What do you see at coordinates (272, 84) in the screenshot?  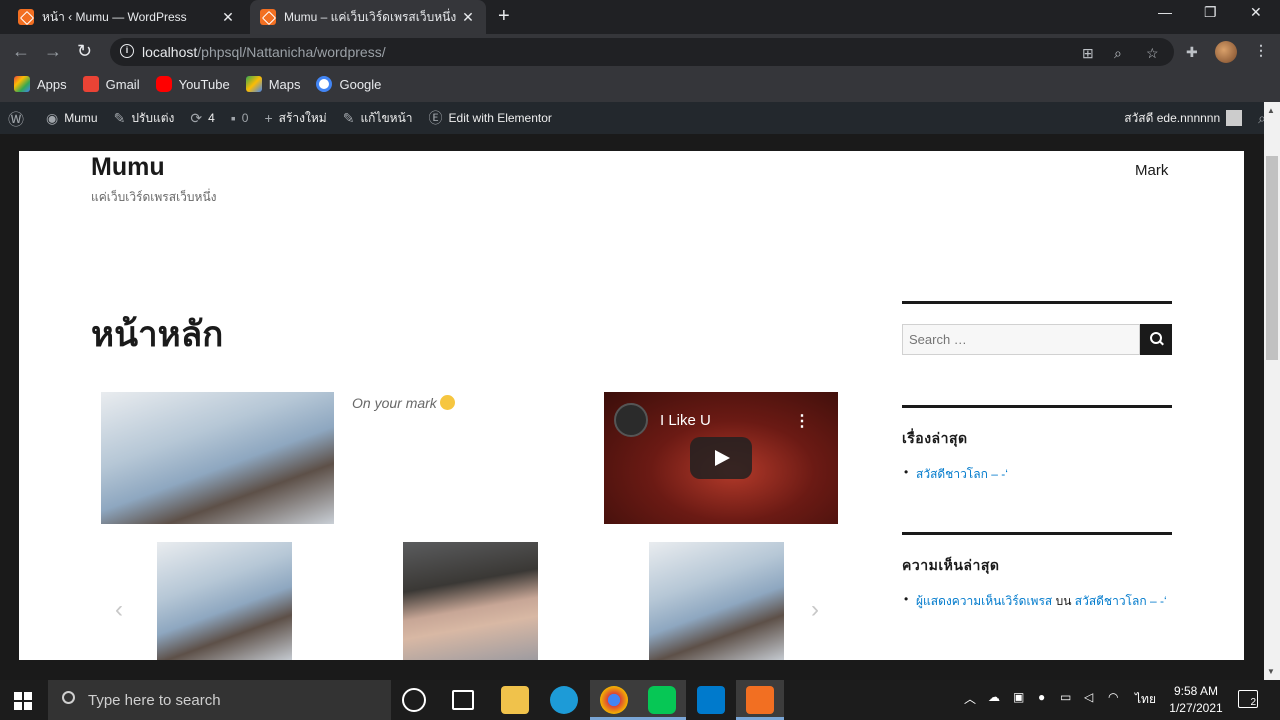 I see `bookmark-maps: Maps` at bounding box center [272, 84].